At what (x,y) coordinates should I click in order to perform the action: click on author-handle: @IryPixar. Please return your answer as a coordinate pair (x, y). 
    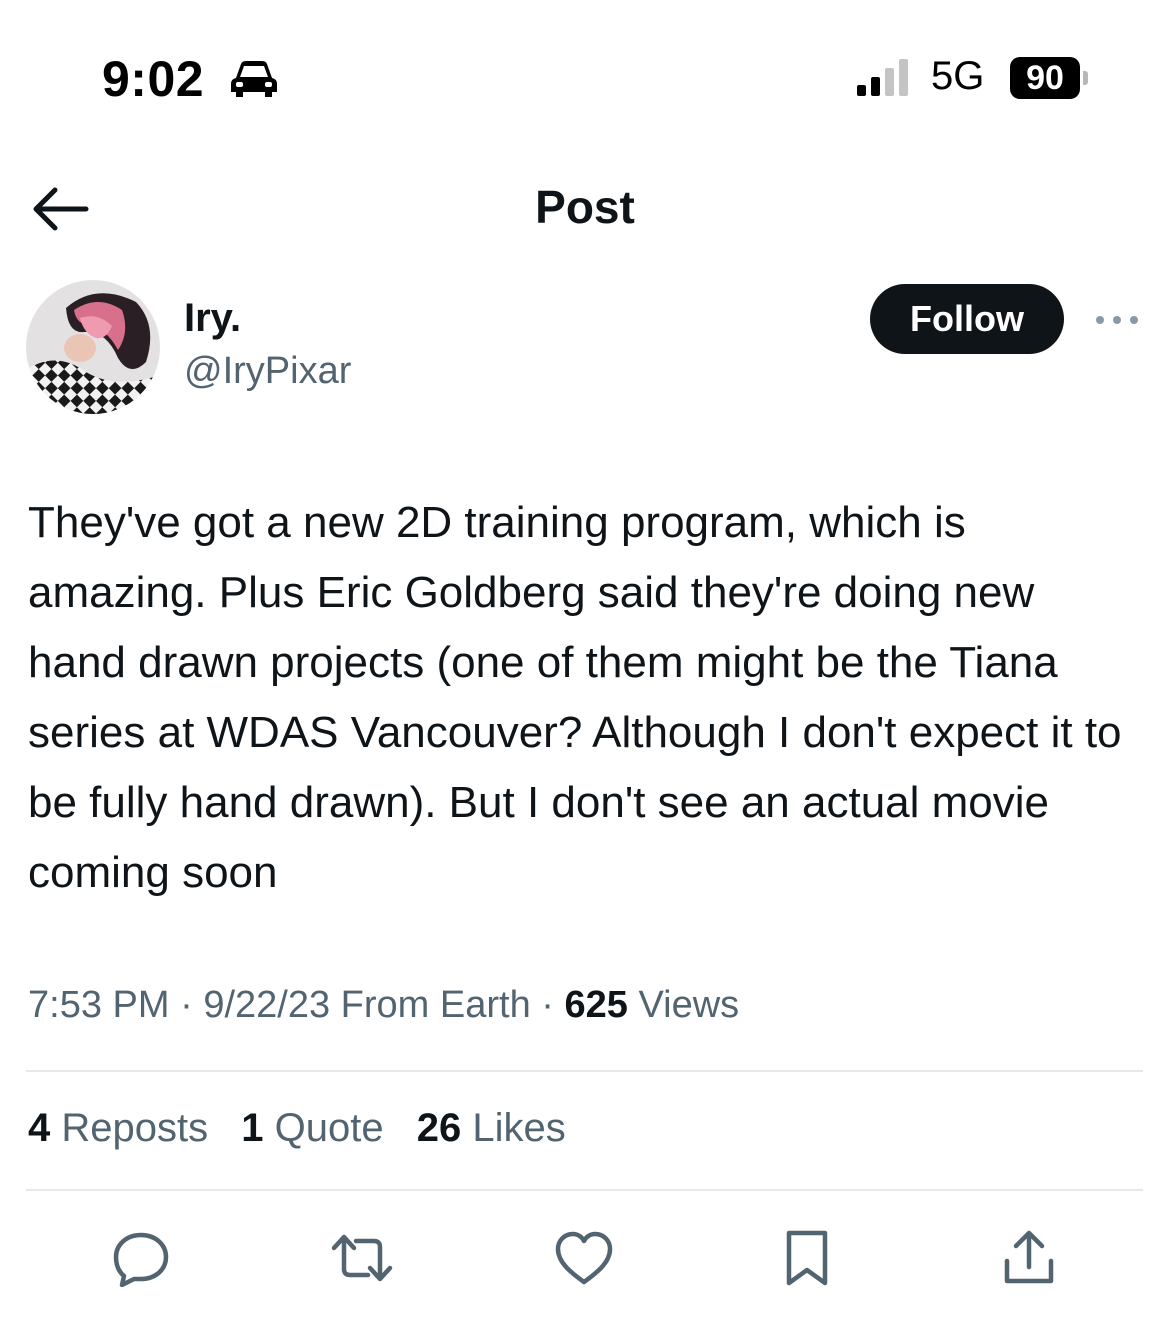
    Looking at the image, I should click on (267, 371).